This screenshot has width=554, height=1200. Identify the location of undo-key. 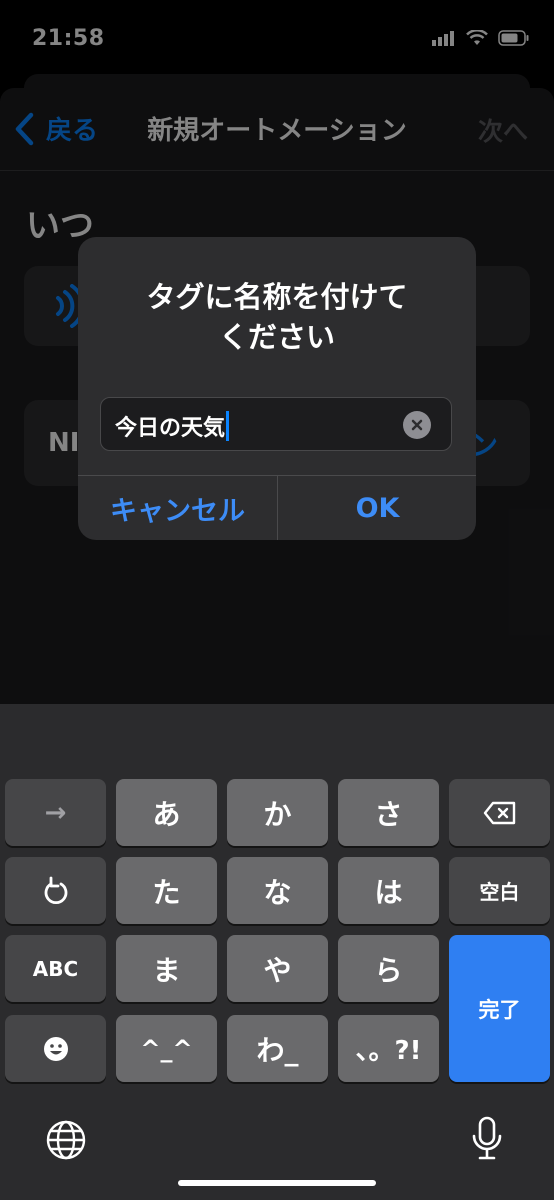
(55, 890).